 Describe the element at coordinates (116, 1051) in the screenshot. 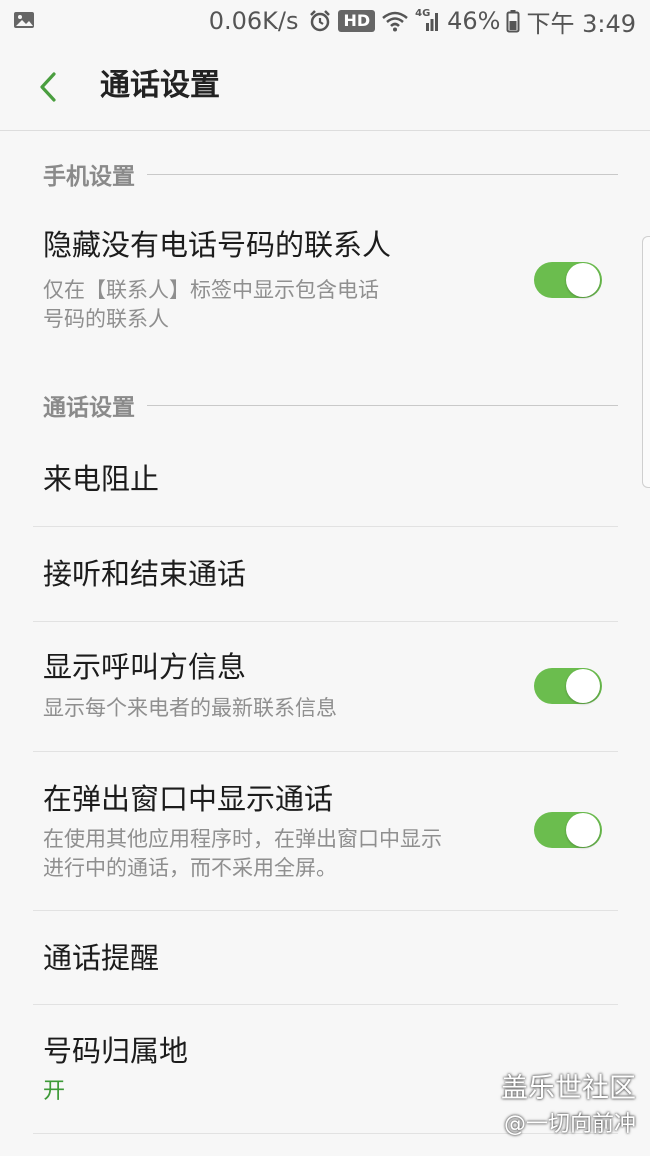

I see `setting-title: 号码归属地` at that location.